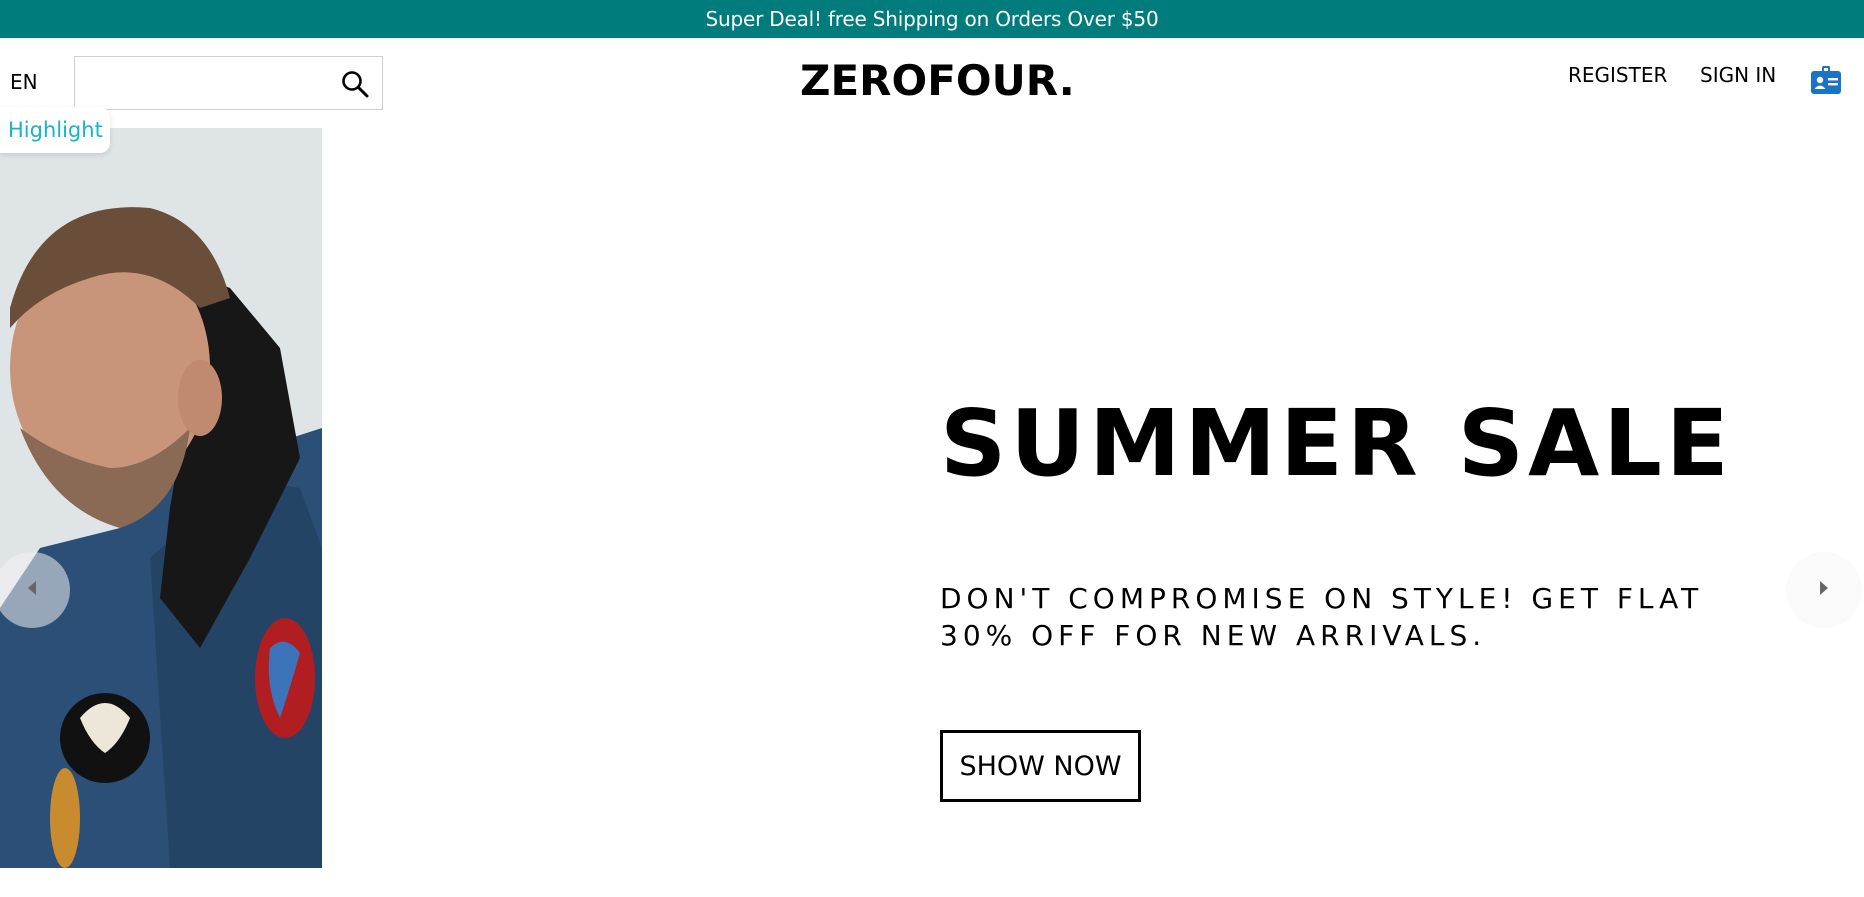 The height and width of the screenshot is (897, 1864). Describe the element at coordinates (1617, 75) in the screenshot. I see `register-link: REGISTER` at that location.